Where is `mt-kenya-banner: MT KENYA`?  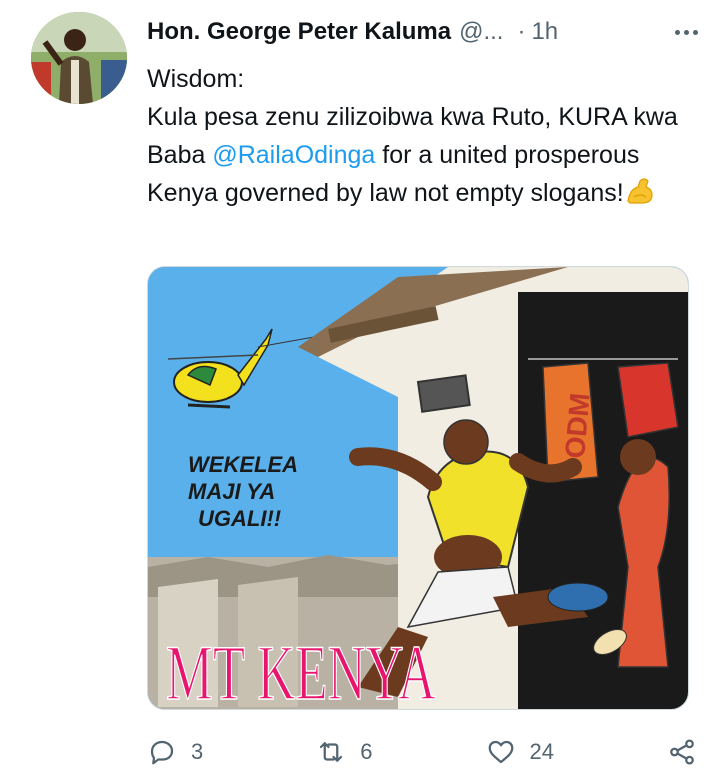
mt-kenya-banner: MT KENYA is located at coordinates (301, 669).